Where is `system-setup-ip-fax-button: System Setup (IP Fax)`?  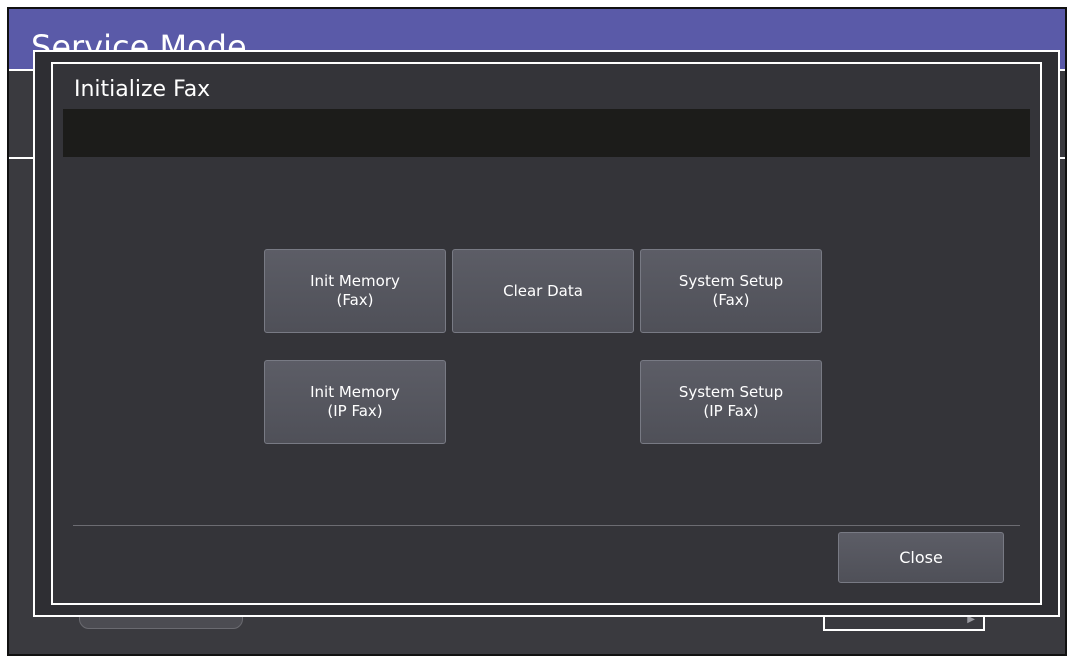
system-setup-ip-fax-button: System Setup (IP Fax) is located at coordinates (731, 402).